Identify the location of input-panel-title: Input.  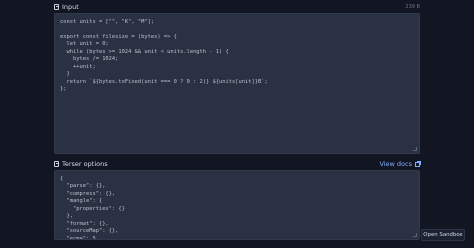
(70, 7).